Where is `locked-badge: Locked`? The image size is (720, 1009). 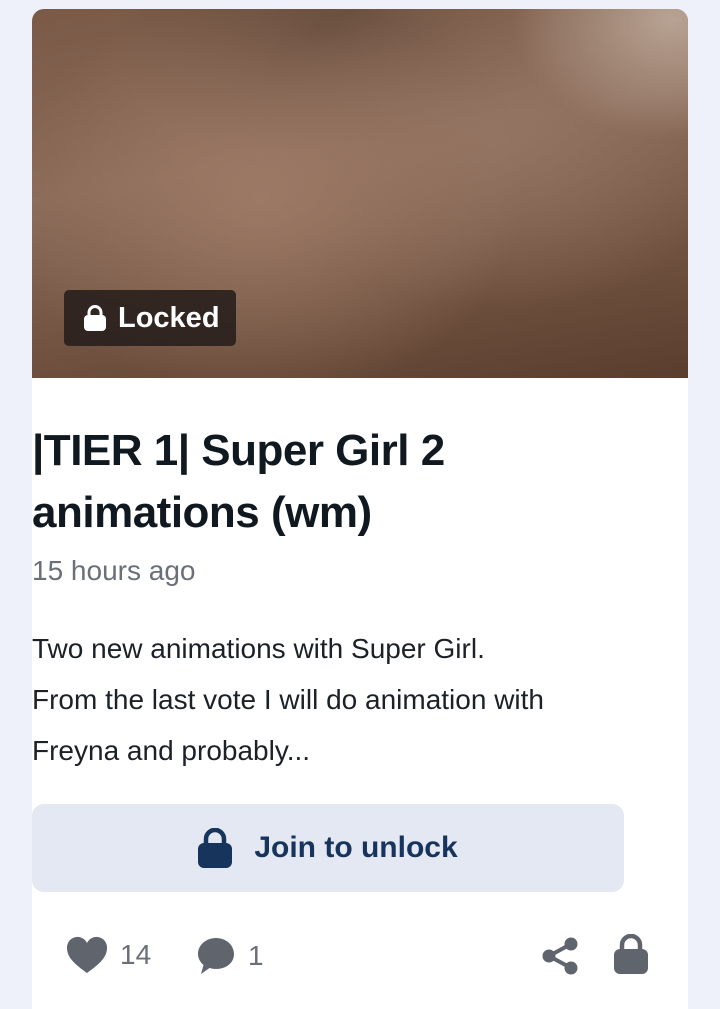
locked-badge: Locked is located at coordinates (150, 318).